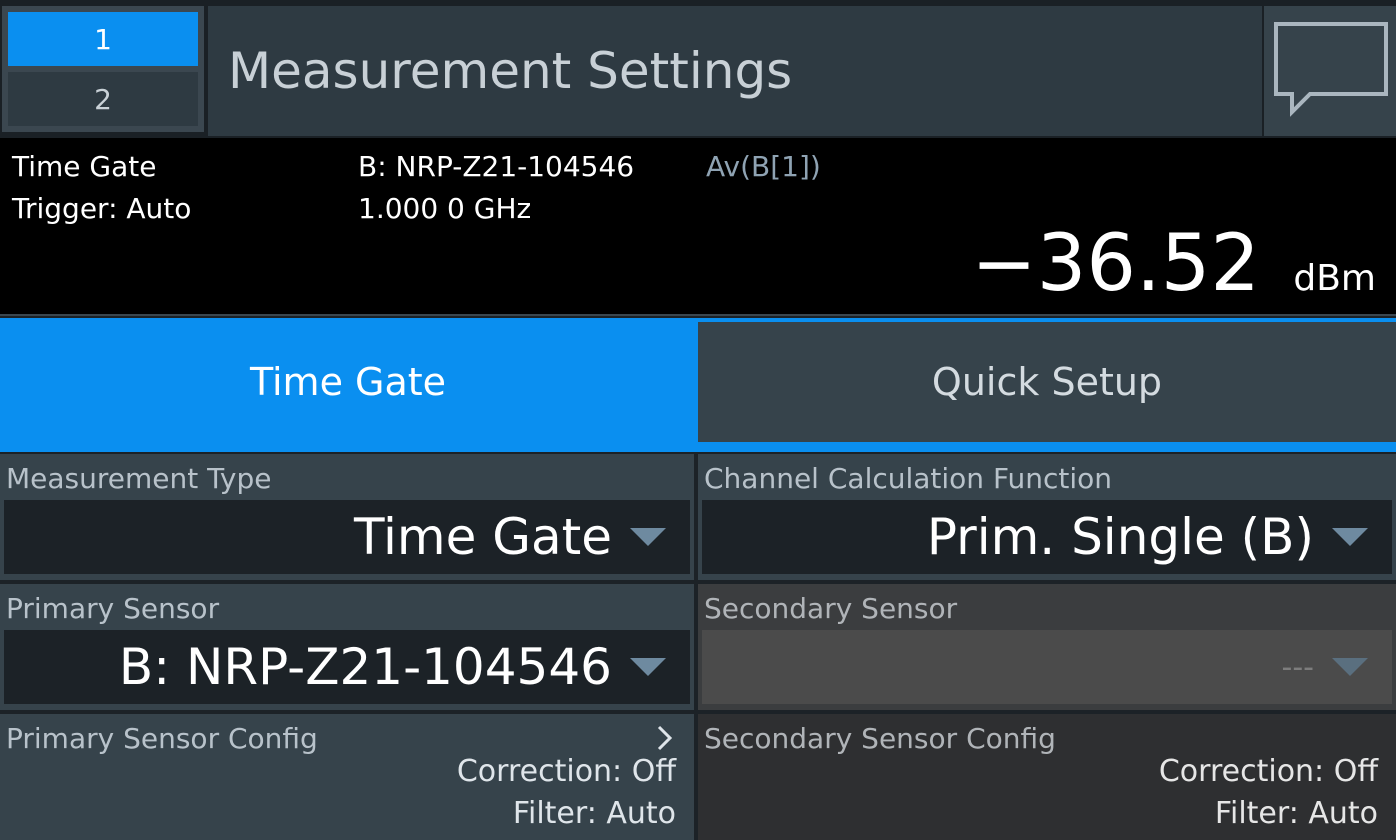 This screenshot has height=840, width=1396. I want to click on speech-bubble-icon, so click(1331, 69).